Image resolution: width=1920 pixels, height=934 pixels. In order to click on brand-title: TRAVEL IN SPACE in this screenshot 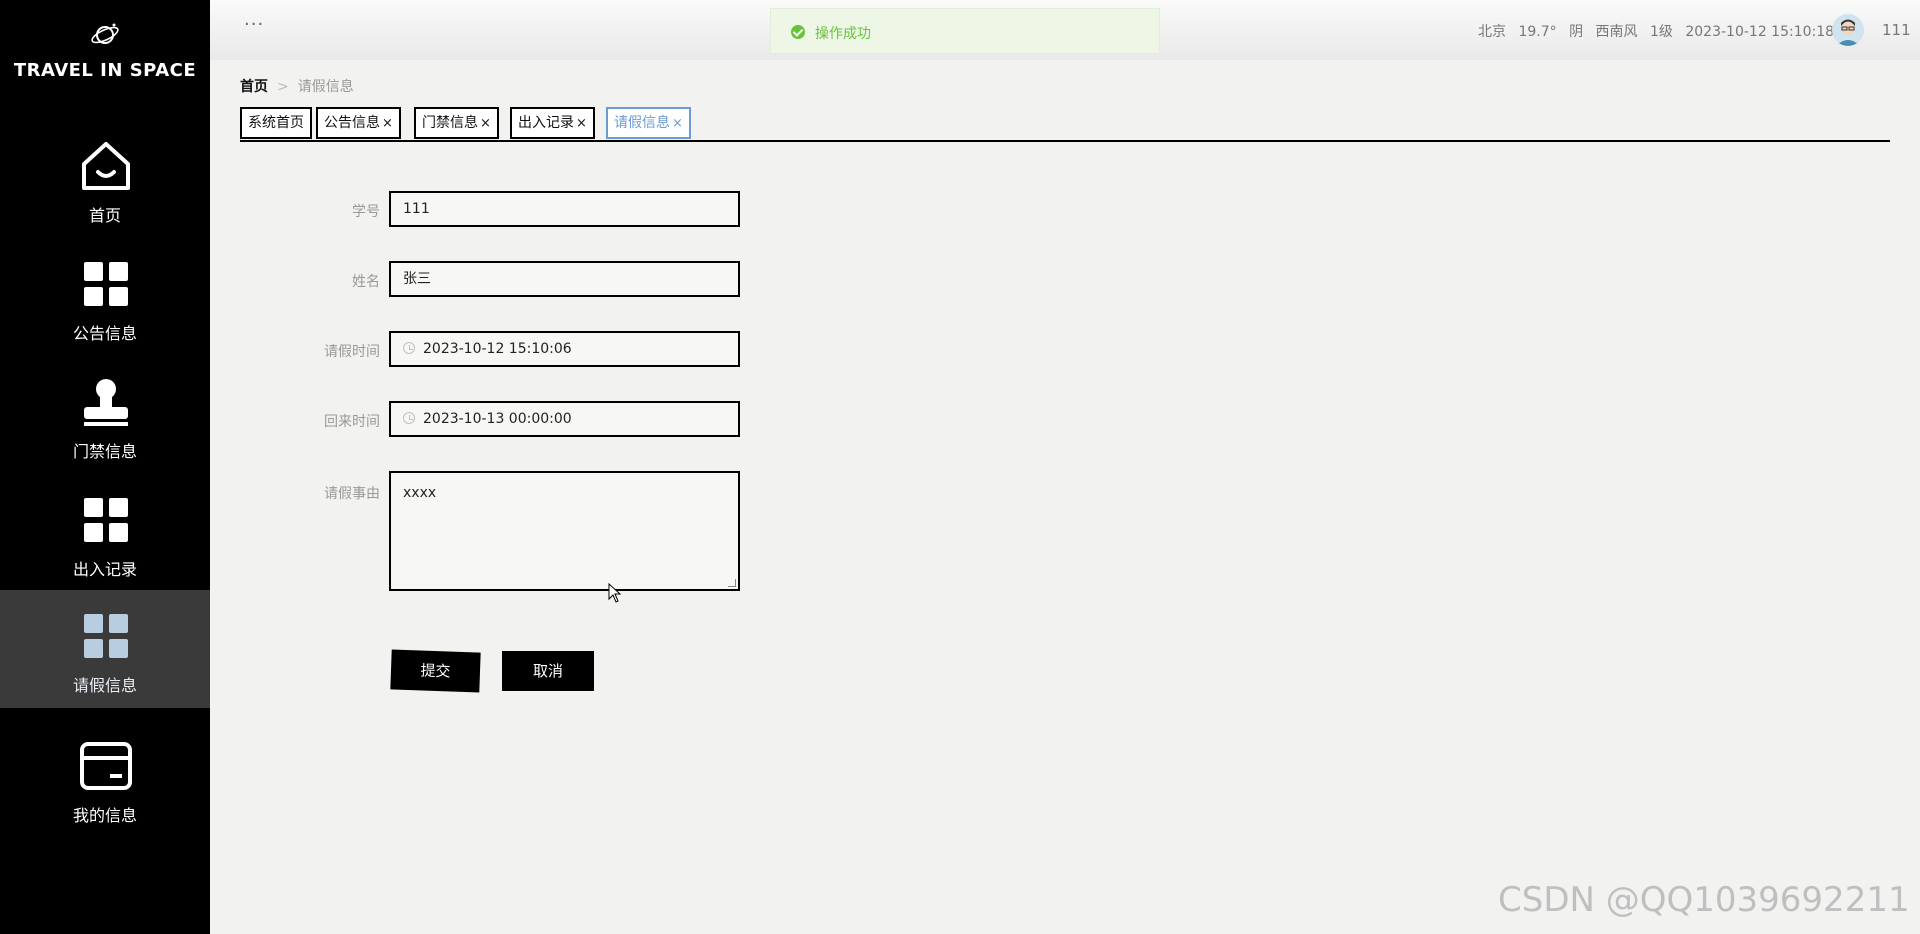, I will do `click(105, 70)`.